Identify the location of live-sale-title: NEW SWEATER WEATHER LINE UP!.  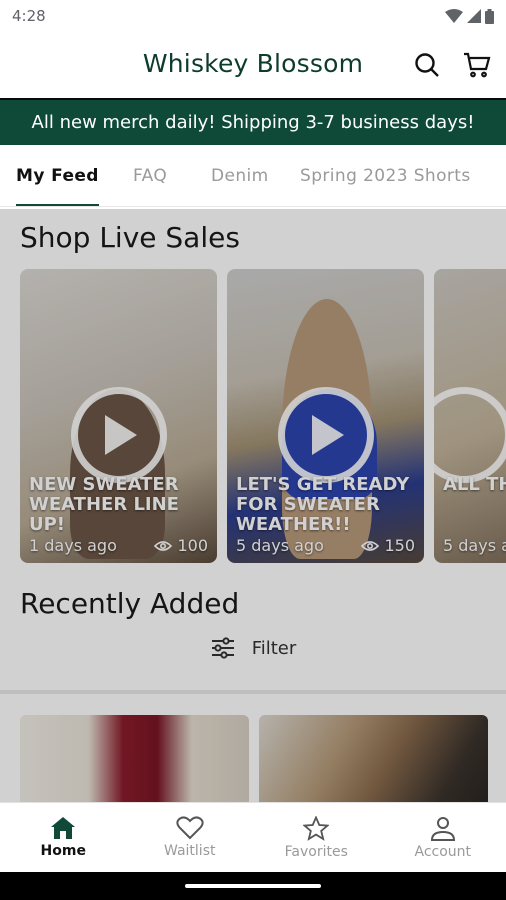
(104, 504).